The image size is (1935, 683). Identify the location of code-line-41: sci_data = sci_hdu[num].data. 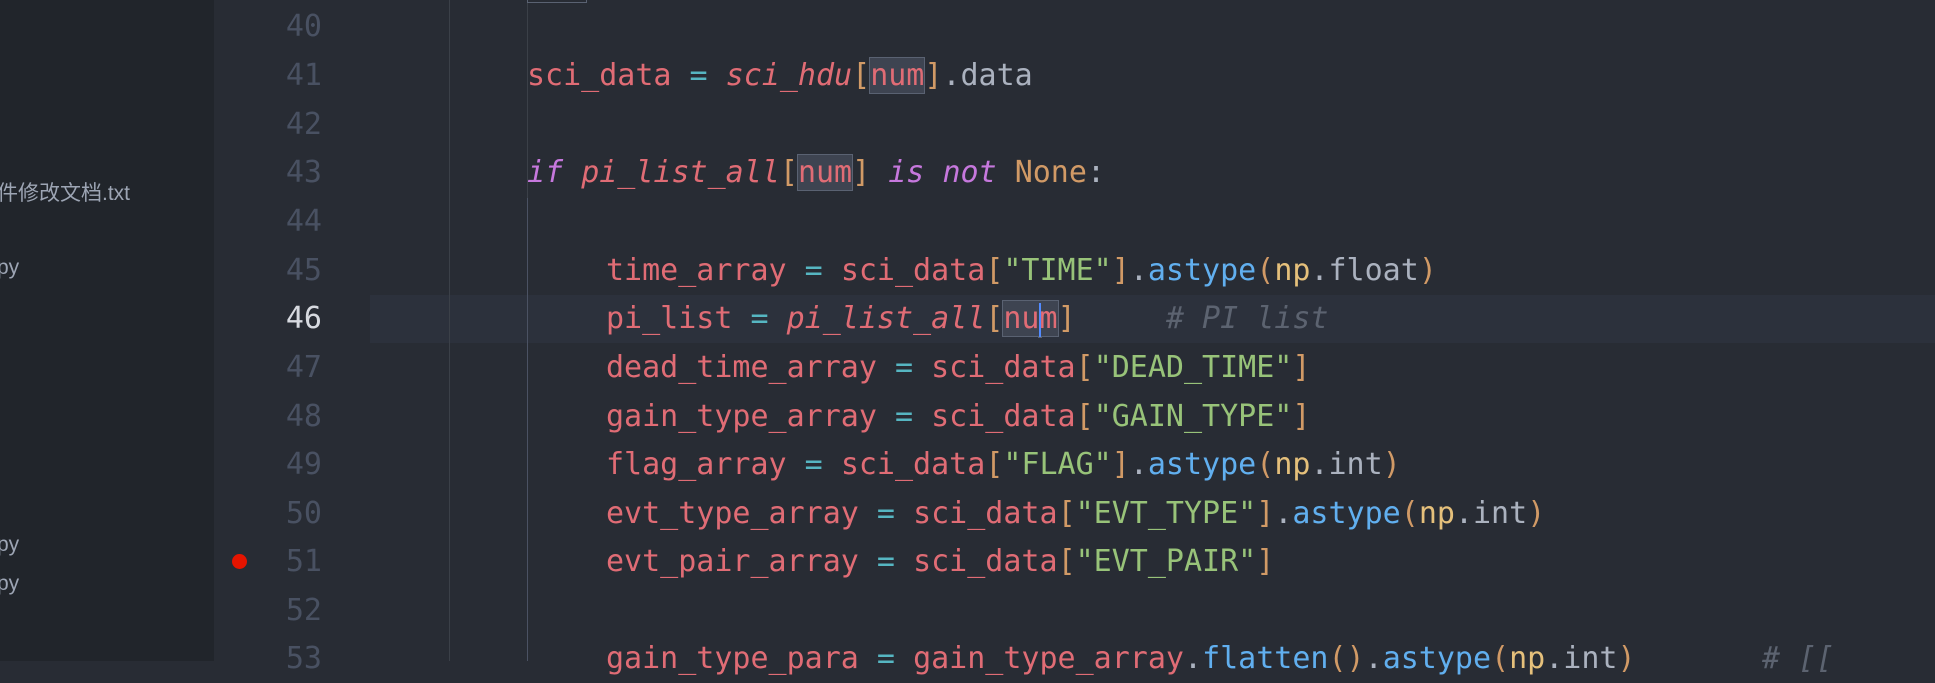
(780, 76).